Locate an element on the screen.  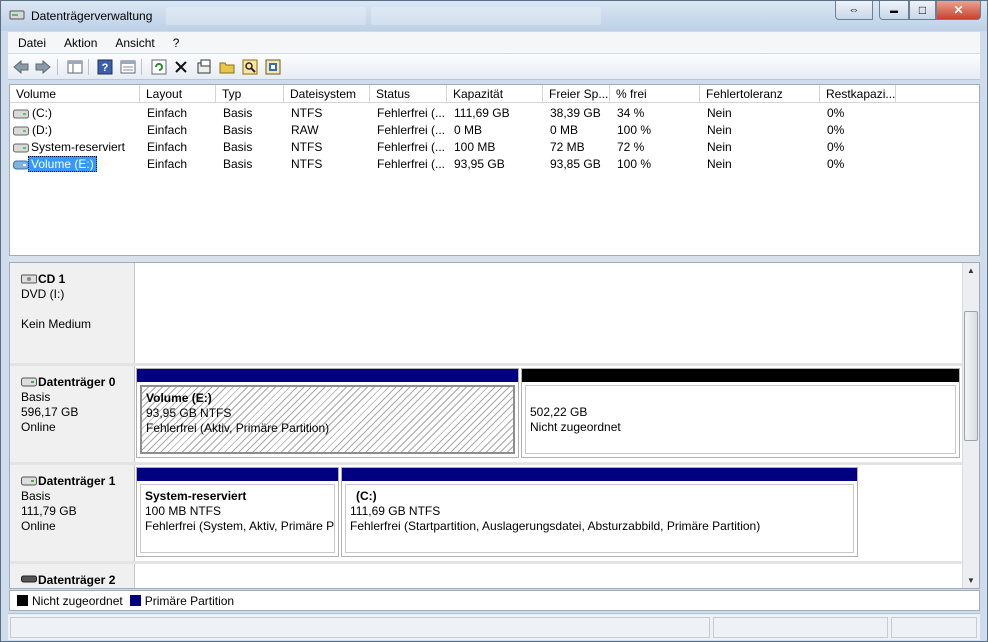
window-title: Datenträgerverwaltung is located at coordinates (92, 16).